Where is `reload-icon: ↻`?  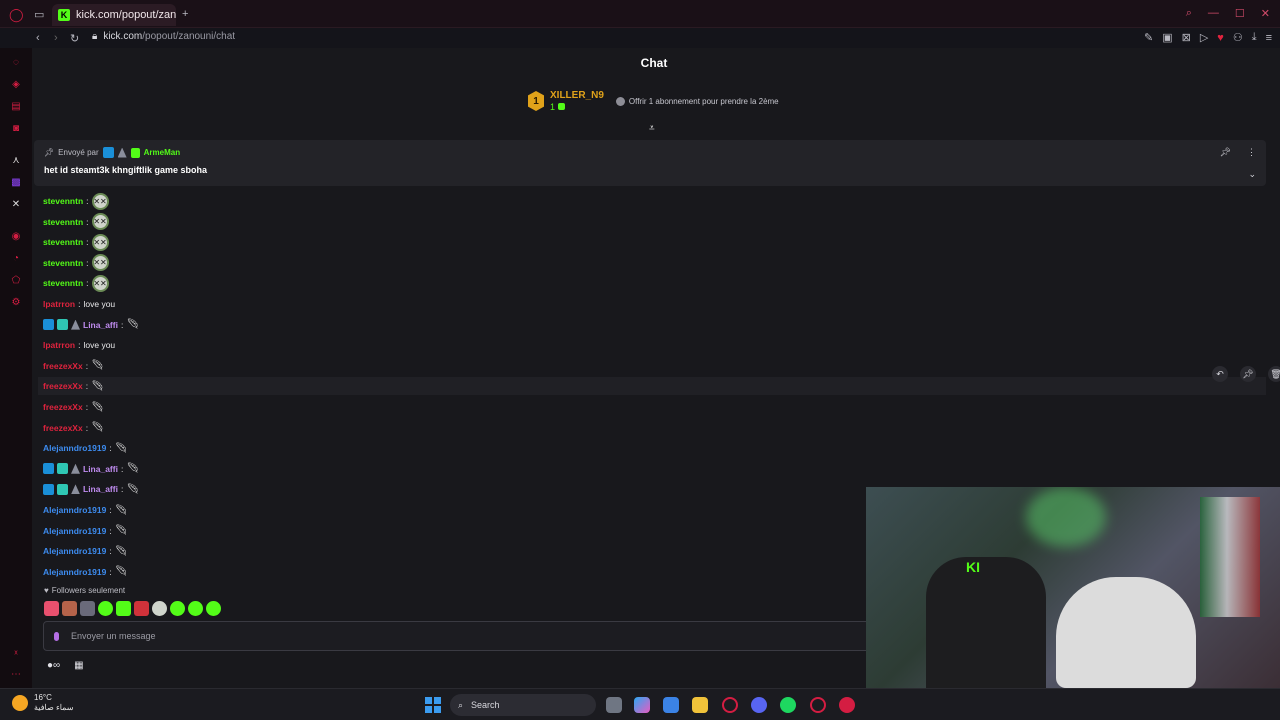
reload-icon: ↻ is located at coordinates (74, 38).